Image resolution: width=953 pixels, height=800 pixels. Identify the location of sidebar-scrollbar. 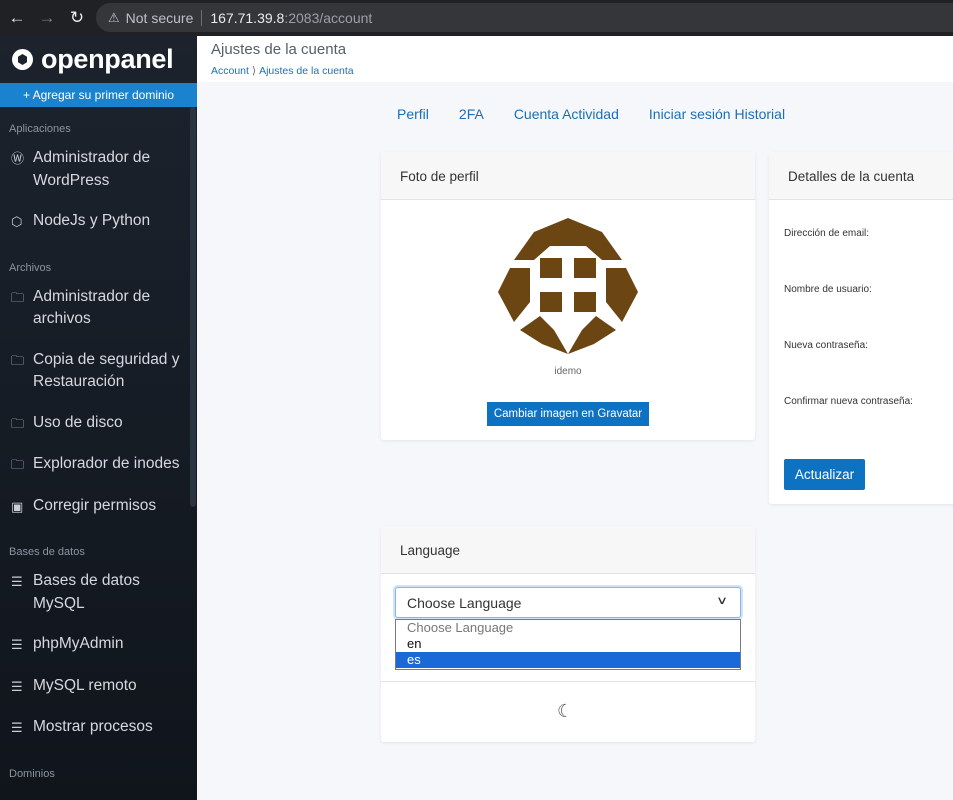
(193, 307).